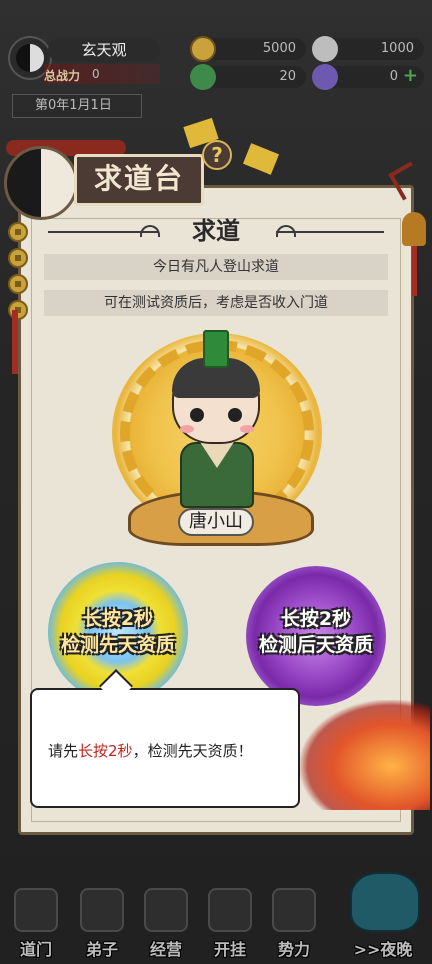  Describe the element at coordinates (365, 755) in the screenshot. I see `flame-decoration` at that location.